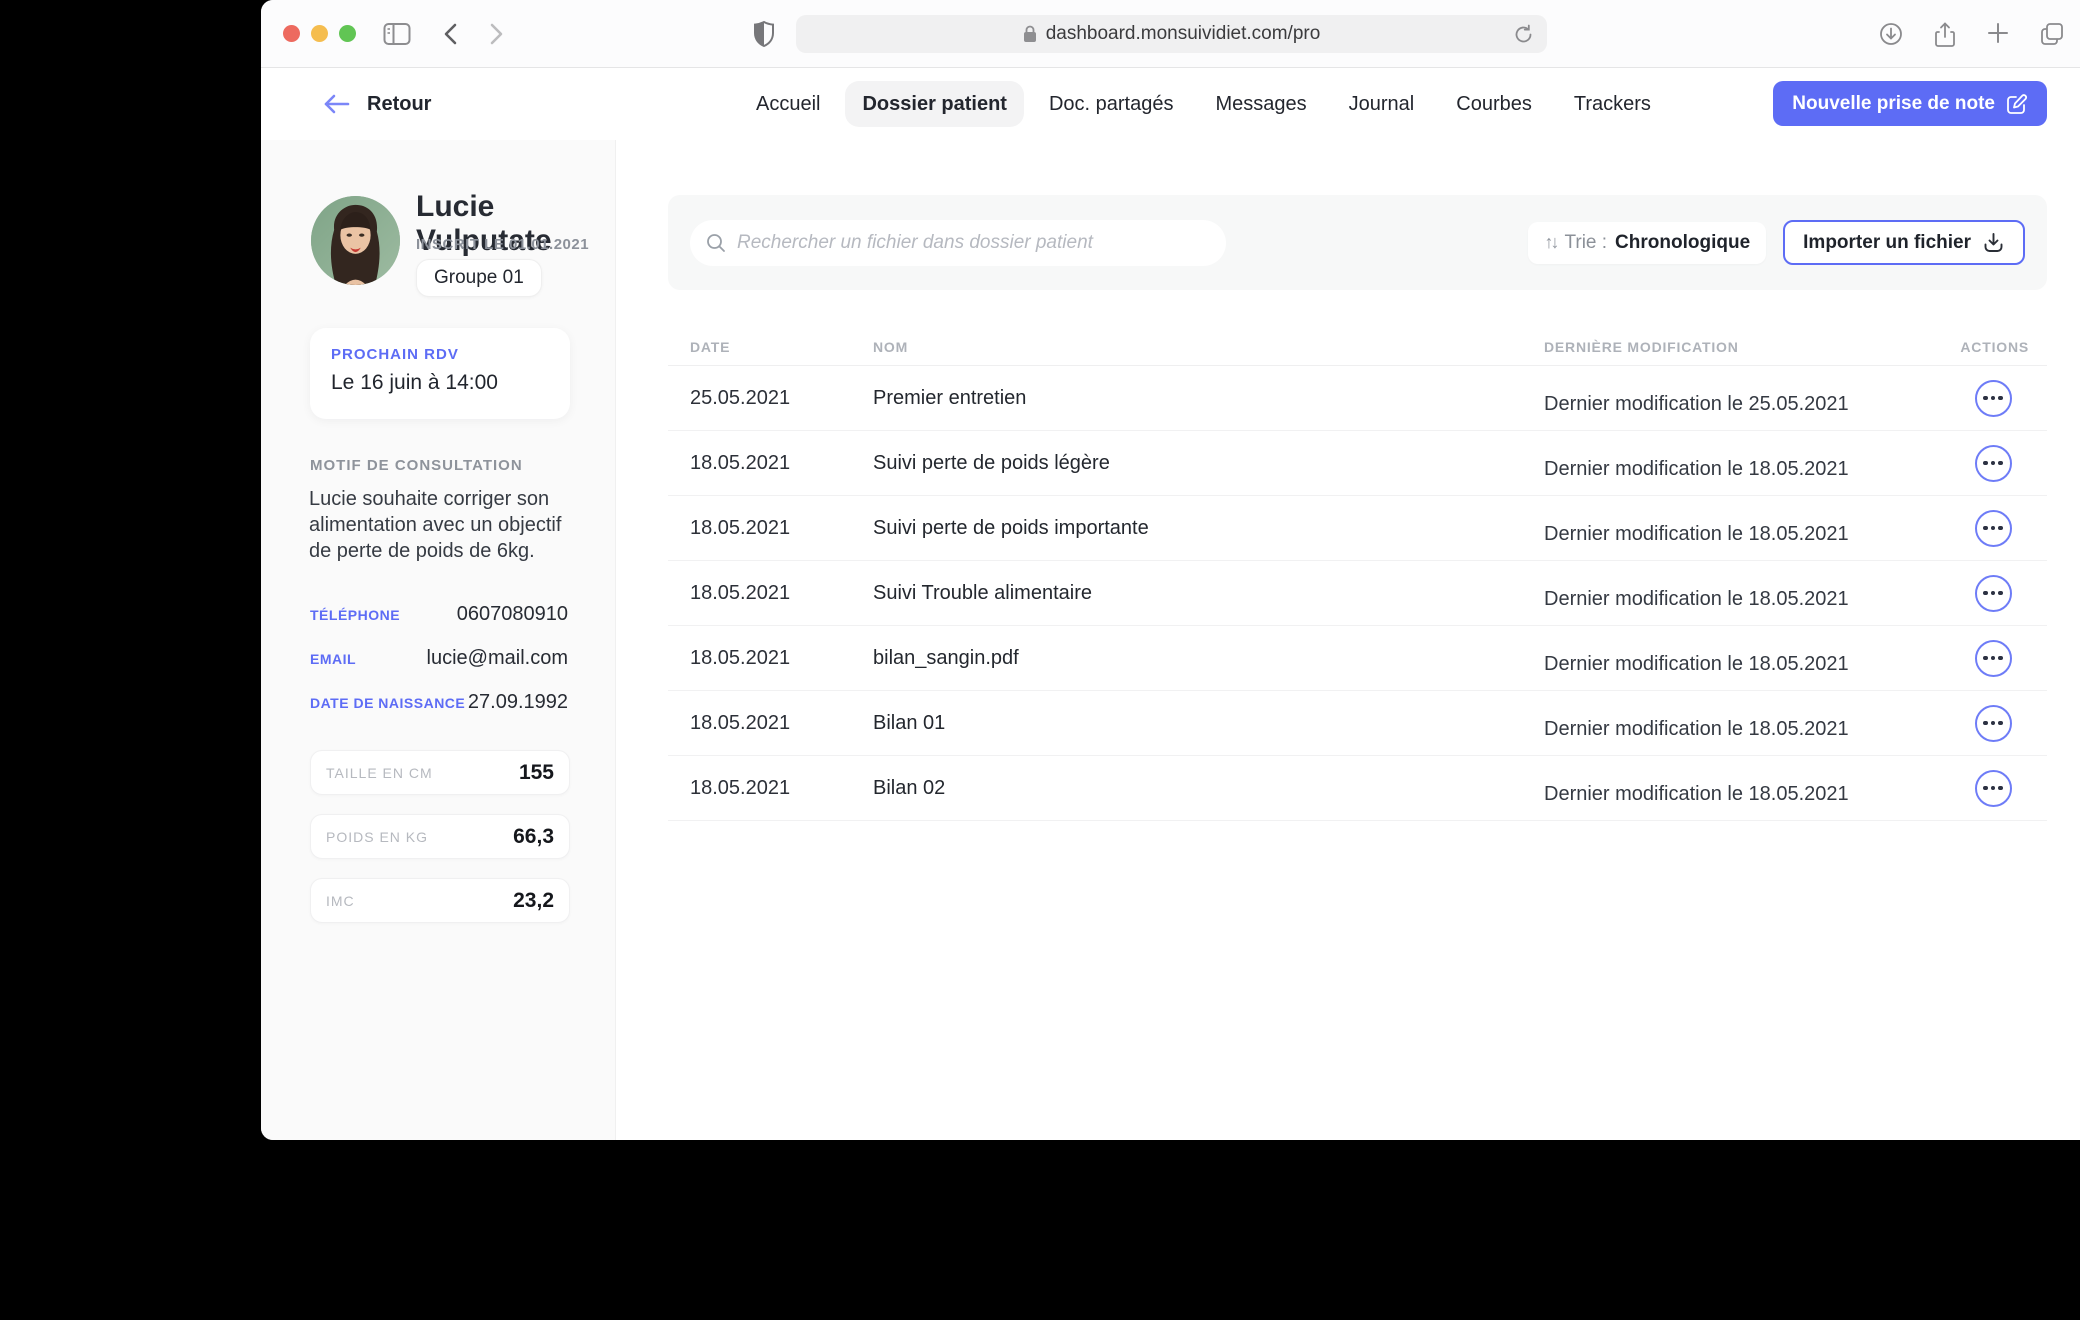 The height and width of the screenshot is (1320, 2080). What do you see at coordinates (291, 33) in the screenshot?
I see `close-window-button` at bounding box center [291, 33].